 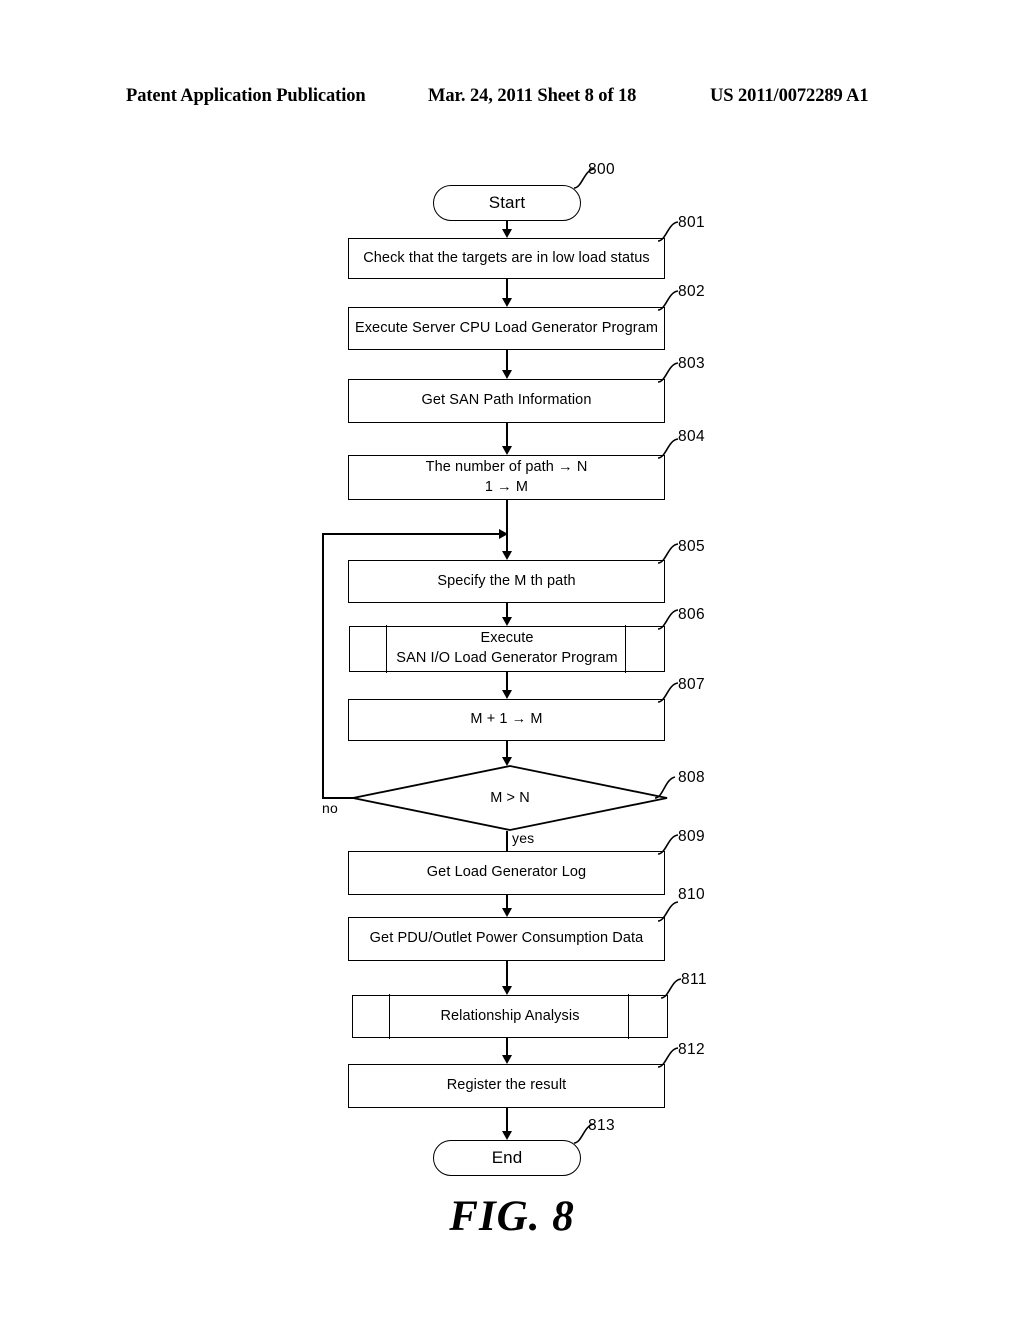 I want to click on flow-node-805: Specify the M th path, so click(x=506, y=581).